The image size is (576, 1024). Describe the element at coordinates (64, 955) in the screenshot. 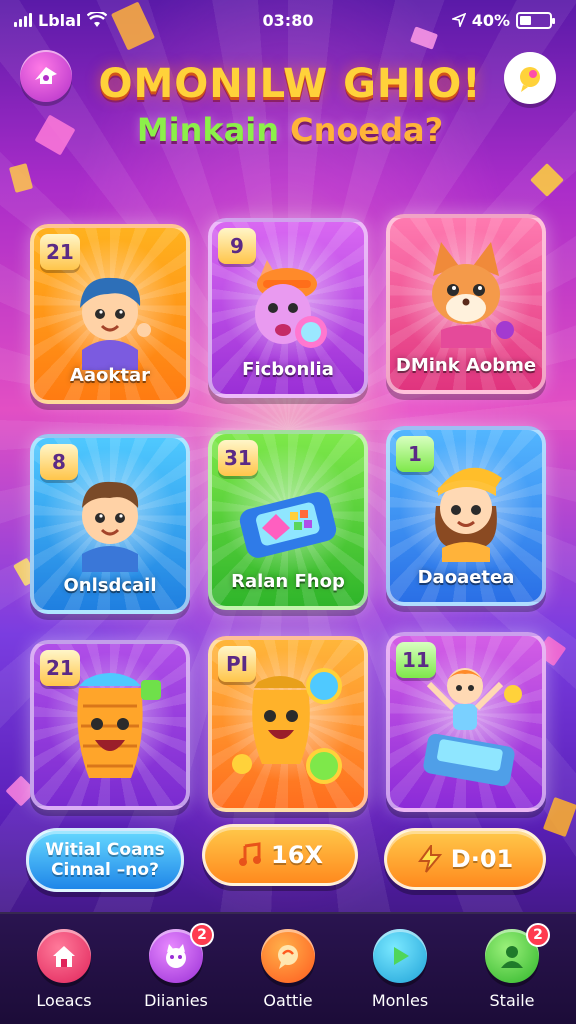

I see `home-icon` at that location.